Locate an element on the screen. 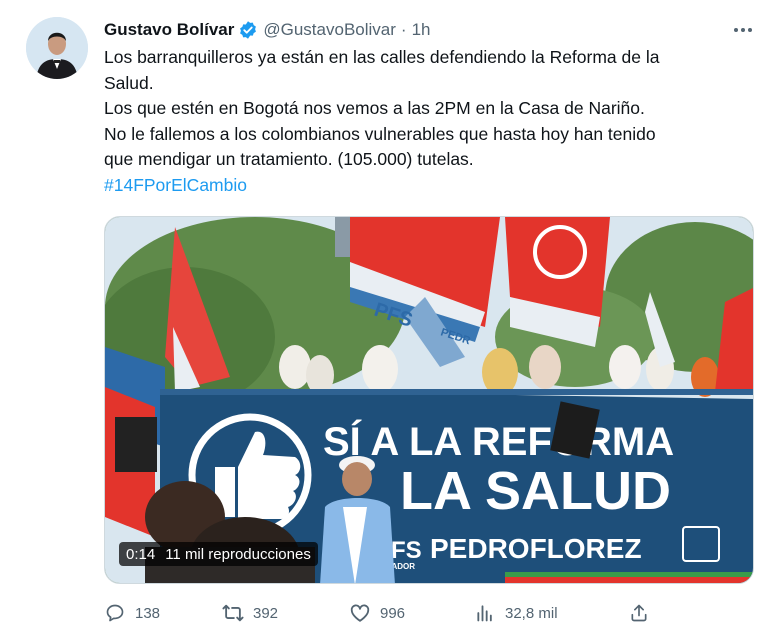 This screenshot has height=637, width=775. banner-line-1: SÍ A LA REFORMA is located at coordinates (498, 441).